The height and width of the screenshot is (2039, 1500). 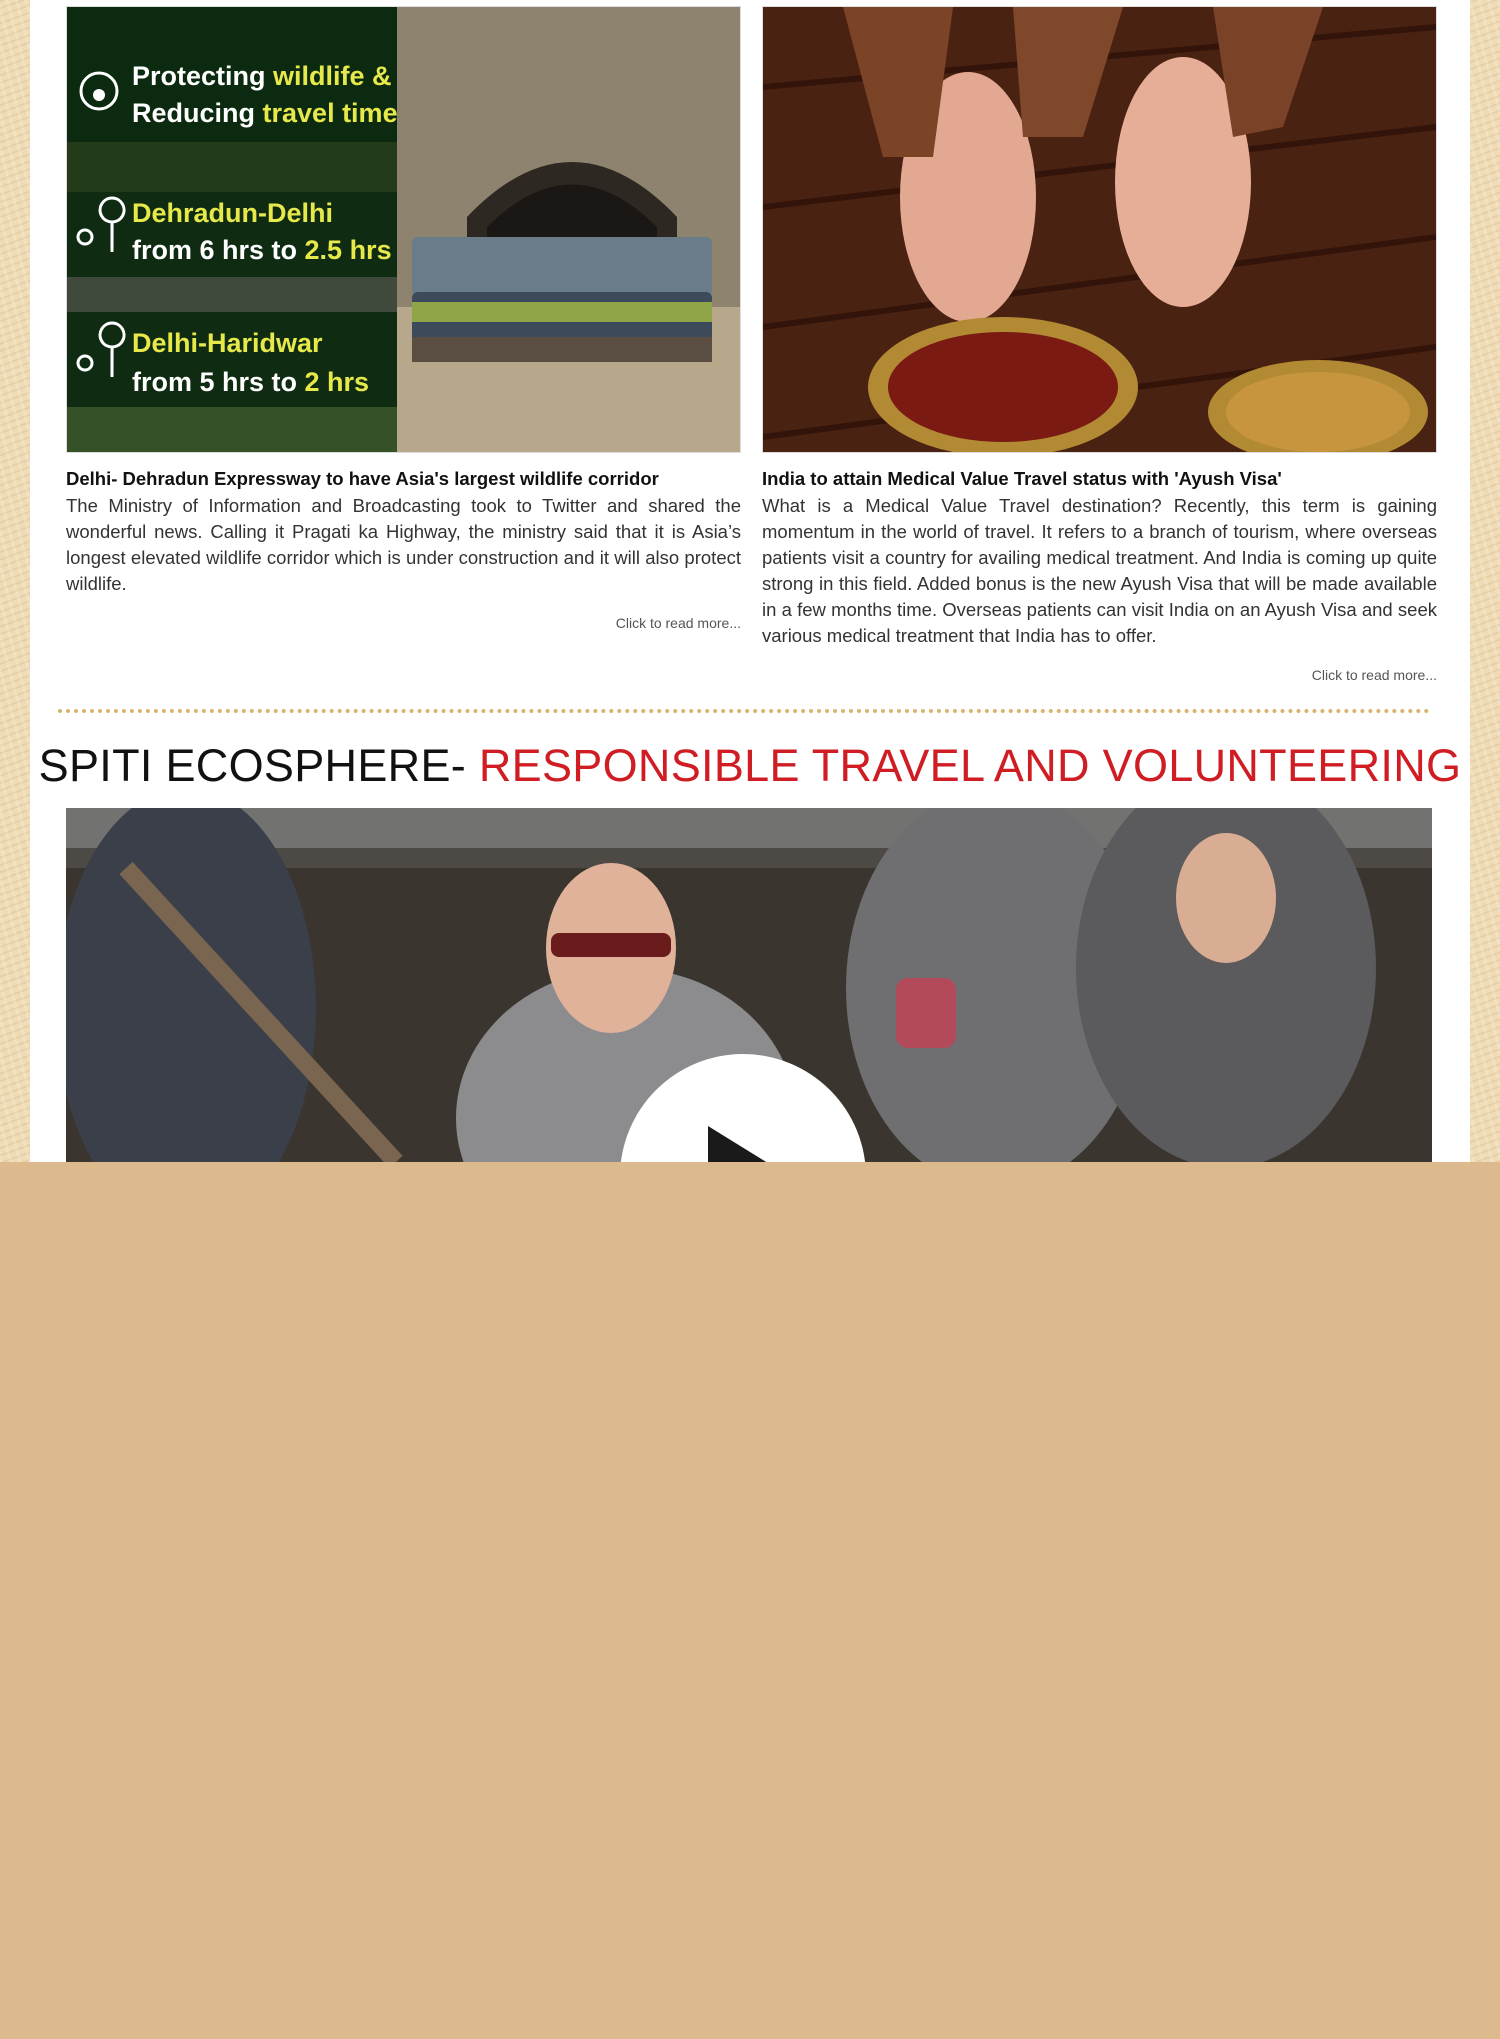 I want to click on section-heading-part1: SPITI ECOSPHERE-, so click(x=258, y=765).